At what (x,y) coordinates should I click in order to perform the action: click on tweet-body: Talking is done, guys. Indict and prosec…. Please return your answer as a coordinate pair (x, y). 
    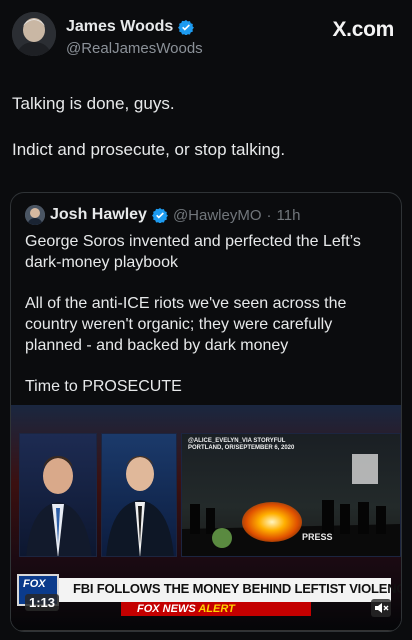
    Looking at the image, I should click on (207, 138).